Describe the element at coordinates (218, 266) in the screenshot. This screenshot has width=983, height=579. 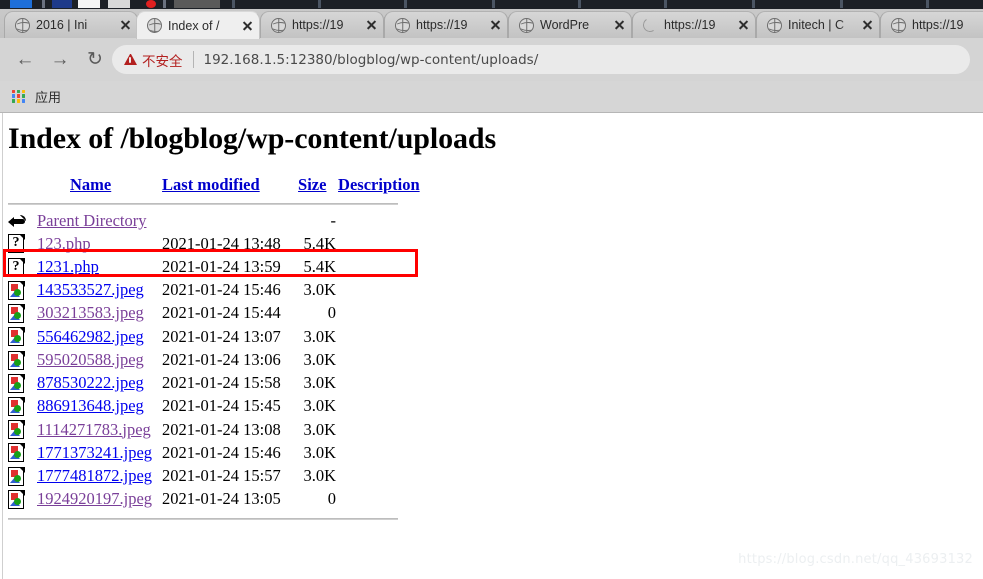
I see `table-row: ? 1231.php 2021-01-24 13:59 5.4K` at that location.